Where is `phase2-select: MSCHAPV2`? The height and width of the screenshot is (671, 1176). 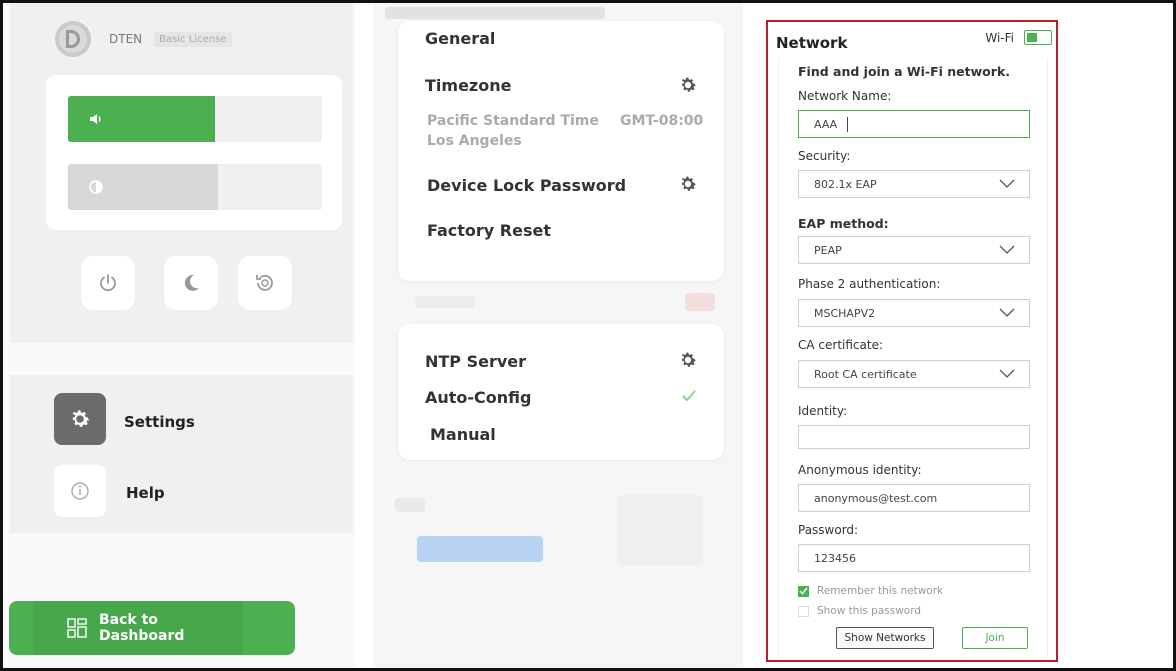
phase2-select: MSCHAPV2 is located at coordinates (914, 313).